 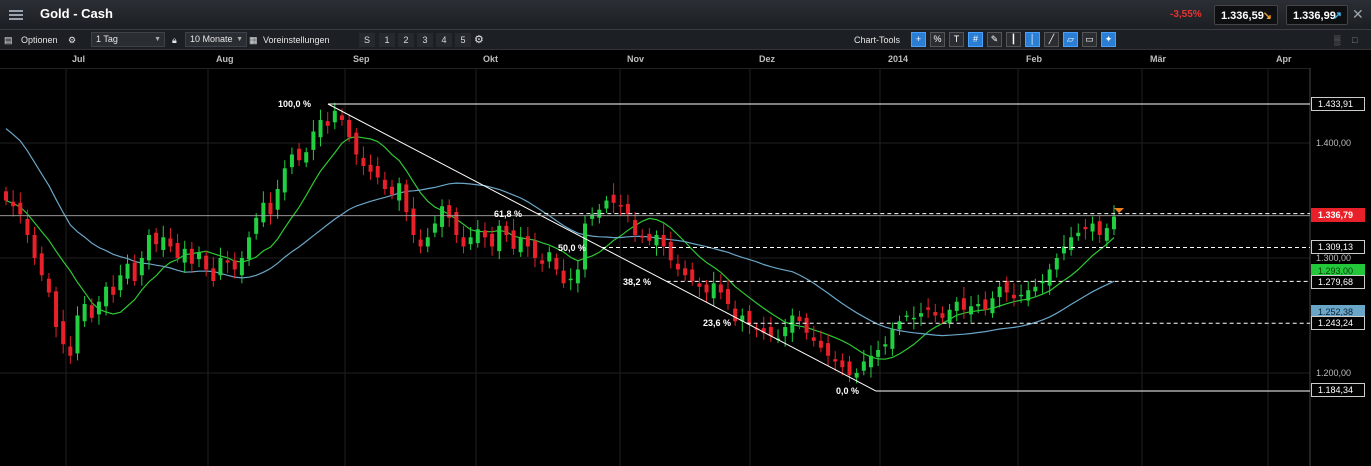 I want to click on fib-label-100: 100,0 %, so click(x=295, y=104).